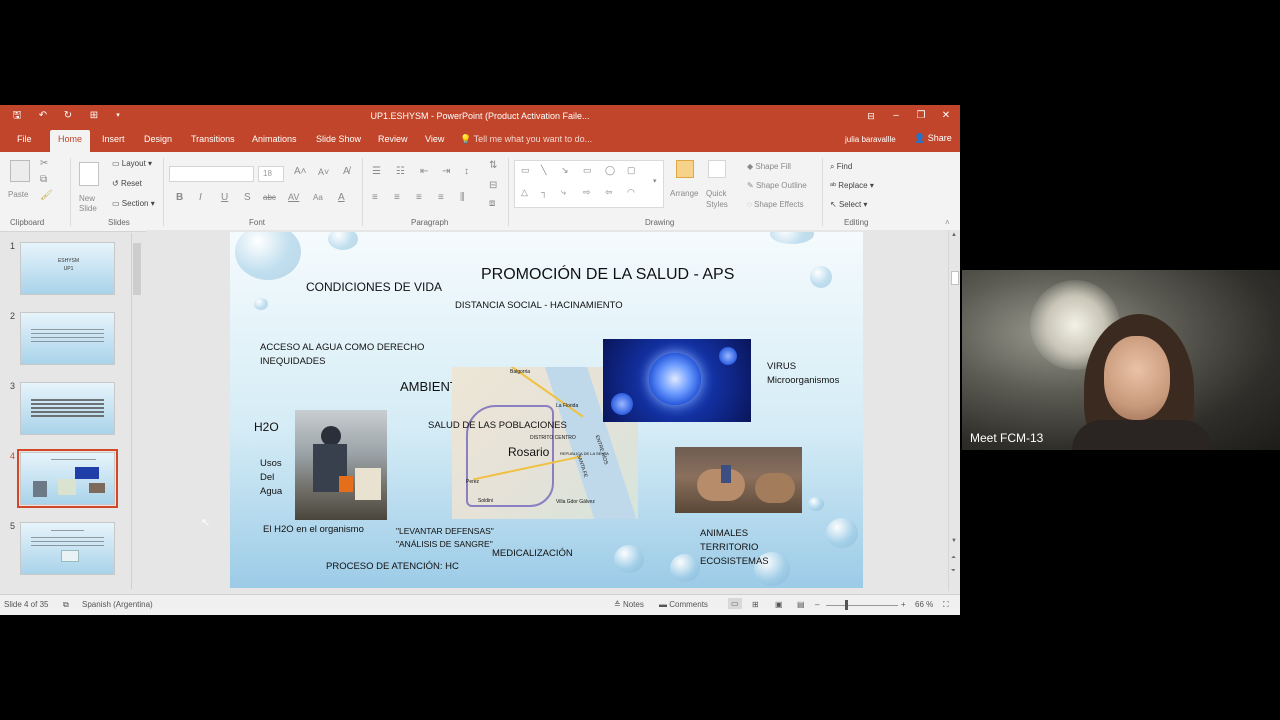  What do you see at coordinates (609, 192) in the screenshot?
I see `left-arrow-shape-icon: ⇦` at bounding box center [609, 192].